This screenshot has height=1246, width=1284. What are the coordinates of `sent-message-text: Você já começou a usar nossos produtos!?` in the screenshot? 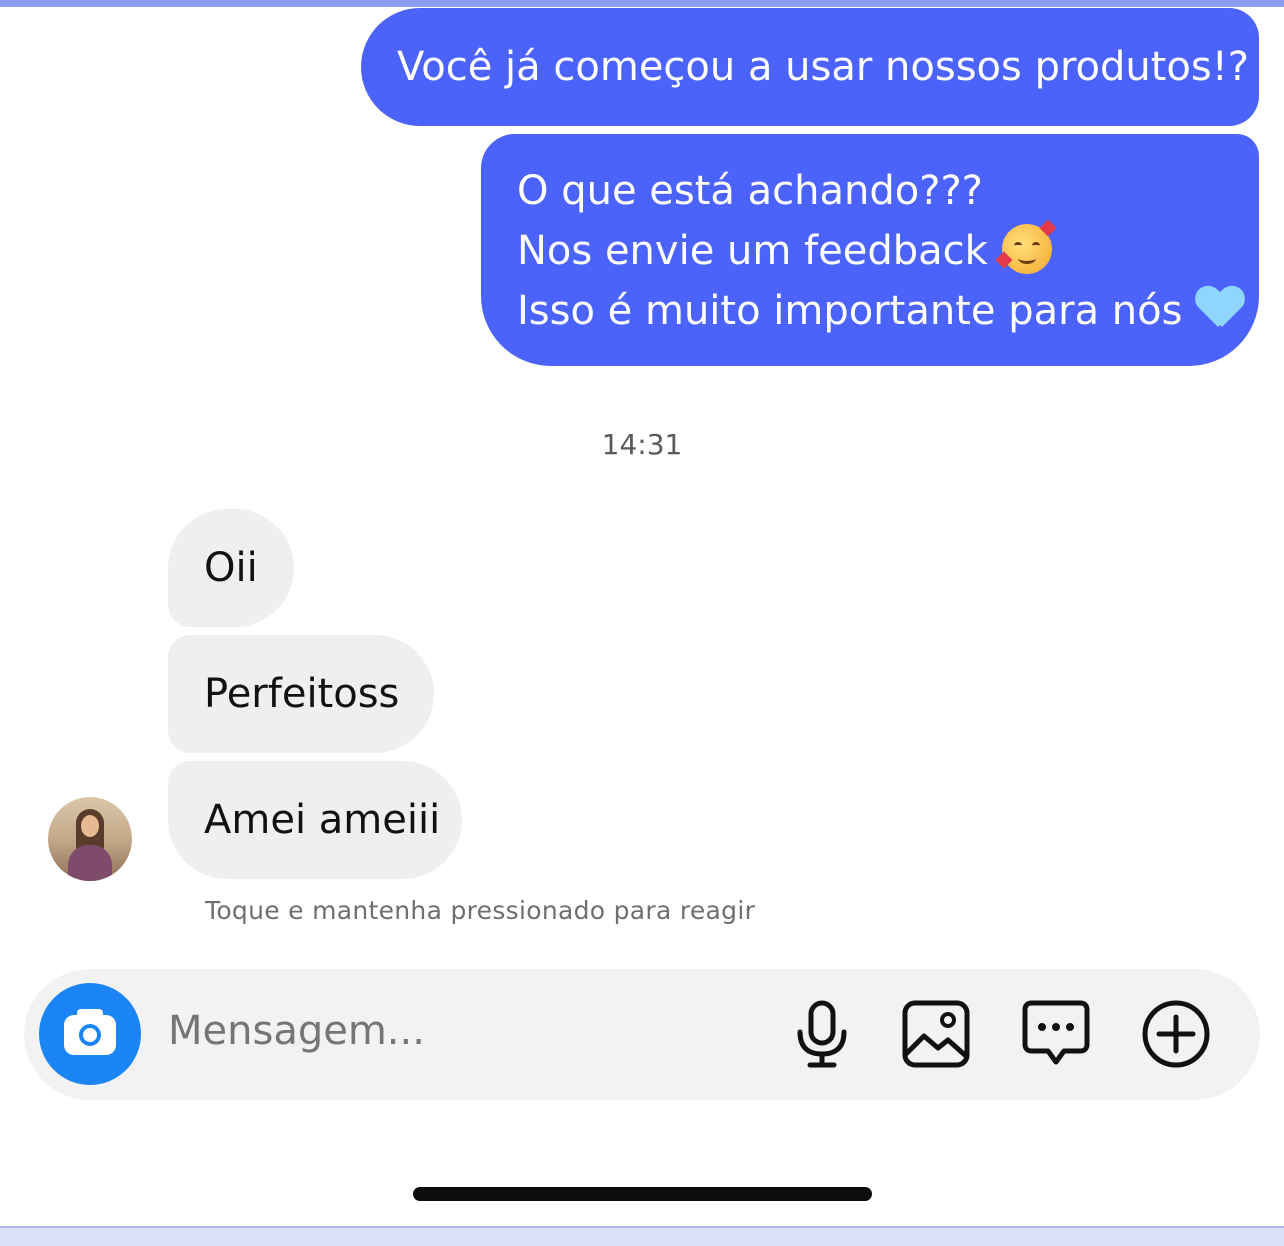 It's located at (823, 67).